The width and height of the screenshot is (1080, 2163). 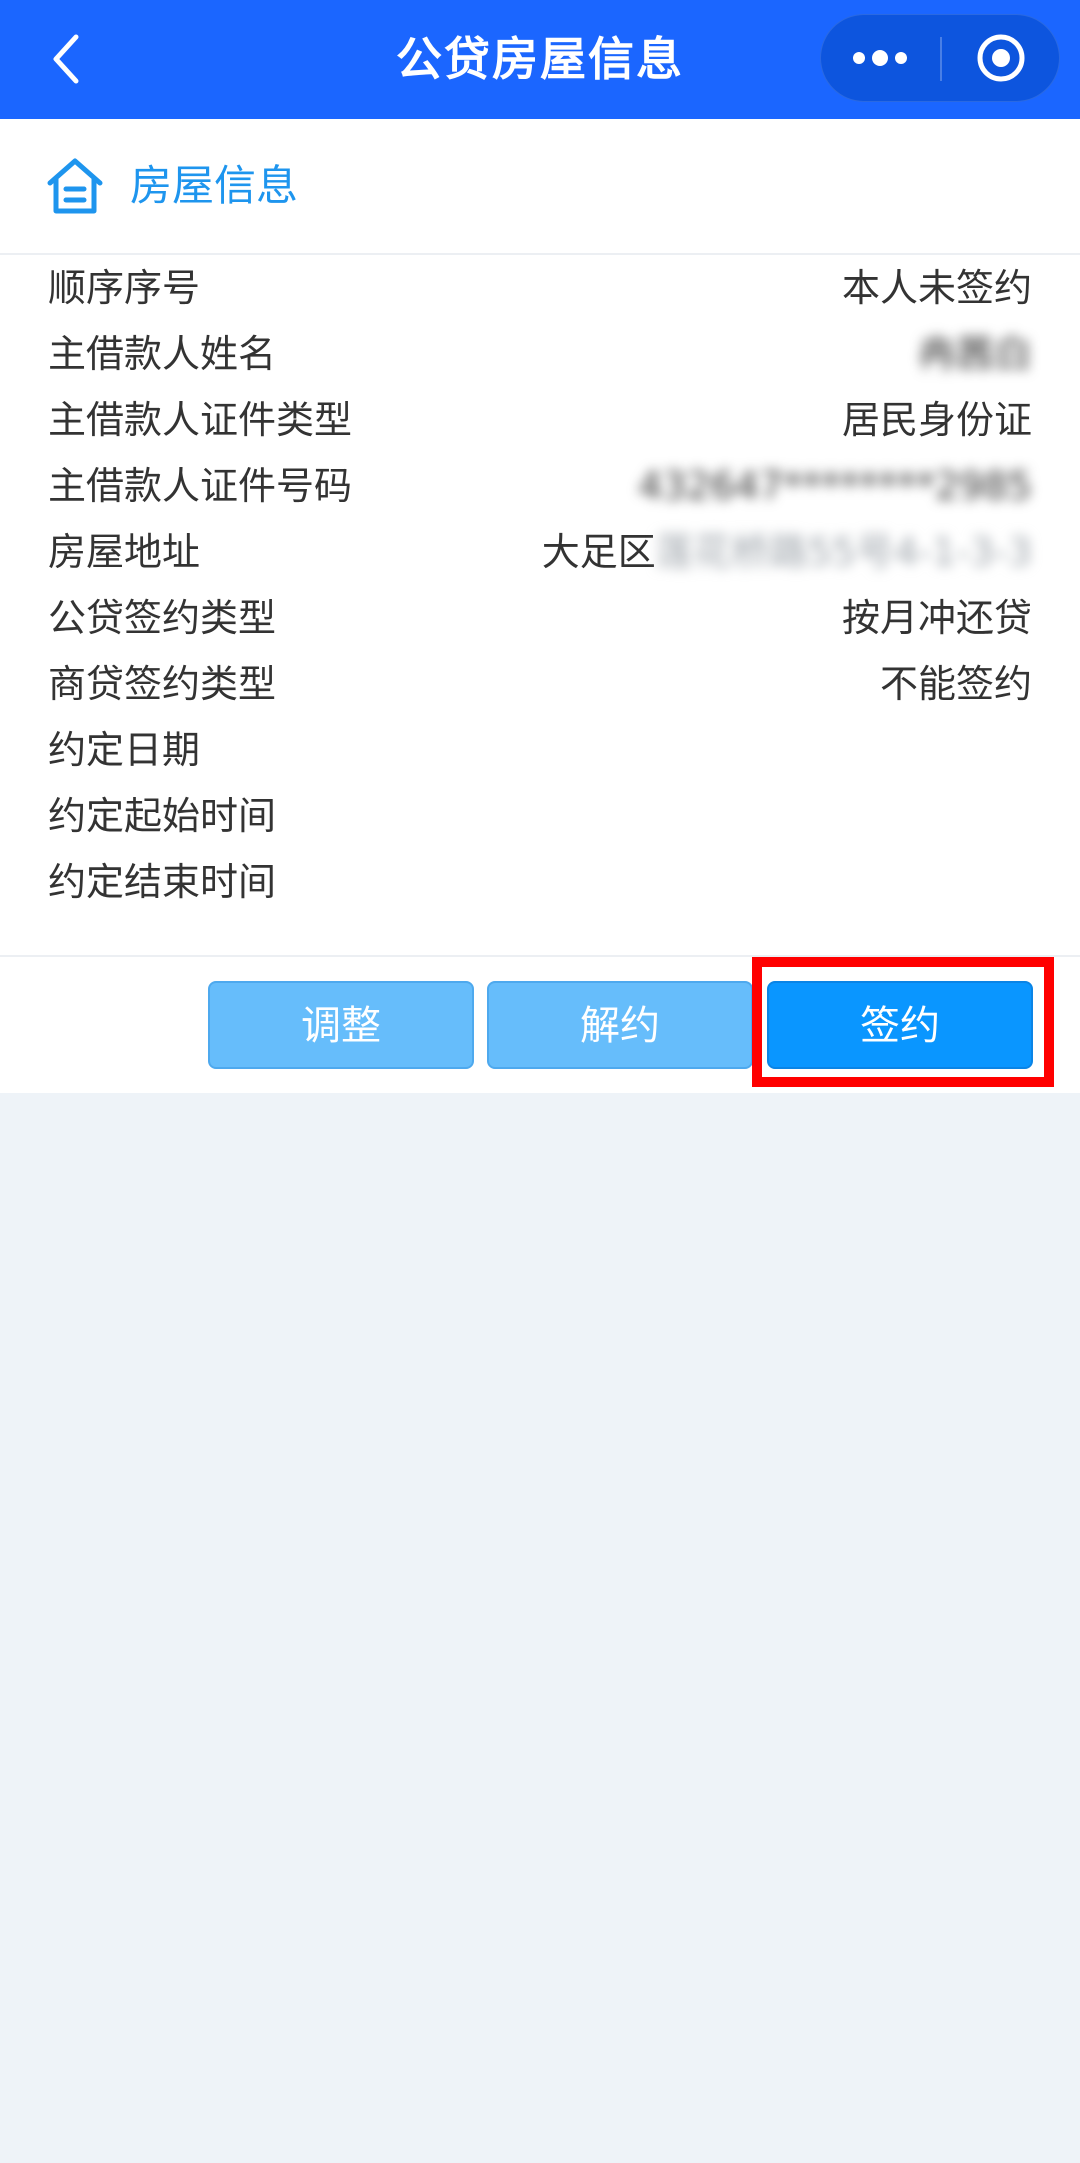 I want to click on info-row-commercial-loan-type: 商贷签约类型 不能签约, so click(x=540, y=684).